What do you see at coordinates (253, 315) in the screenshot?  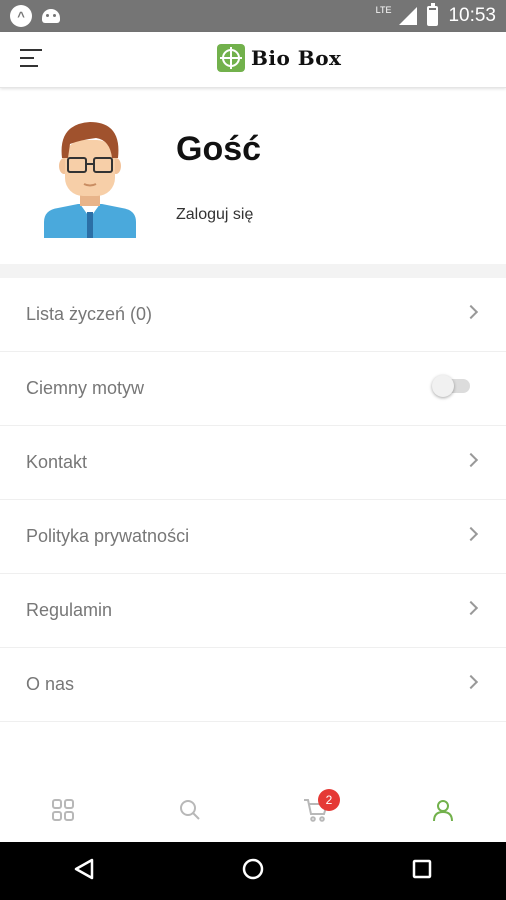 I see `menu-item-wishlist: Lista życzeń (0)` at bounding box center [253, 315].